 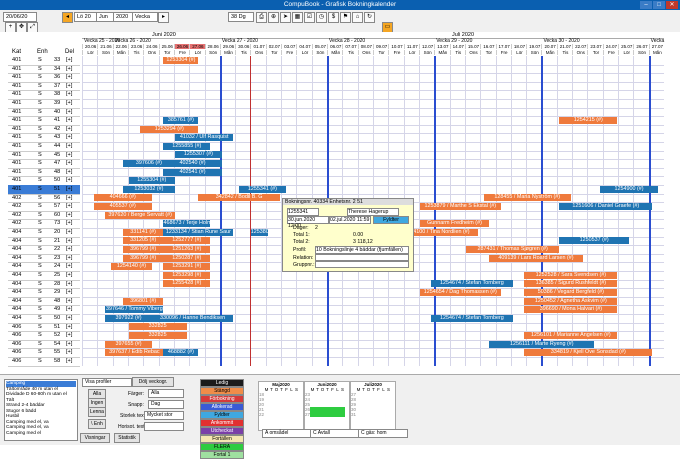 I want to click on booking-bar: Gunnarm Fredheim (#), so click(x=454, y=224).